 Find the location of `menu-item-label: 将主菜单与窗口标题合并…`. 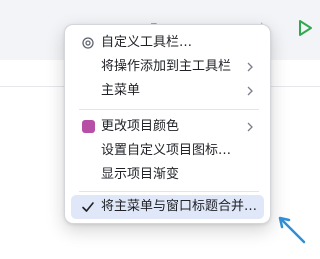

menu-item-label: 将主菜单与窗口标题合并… is located at coordinates (179, 206).